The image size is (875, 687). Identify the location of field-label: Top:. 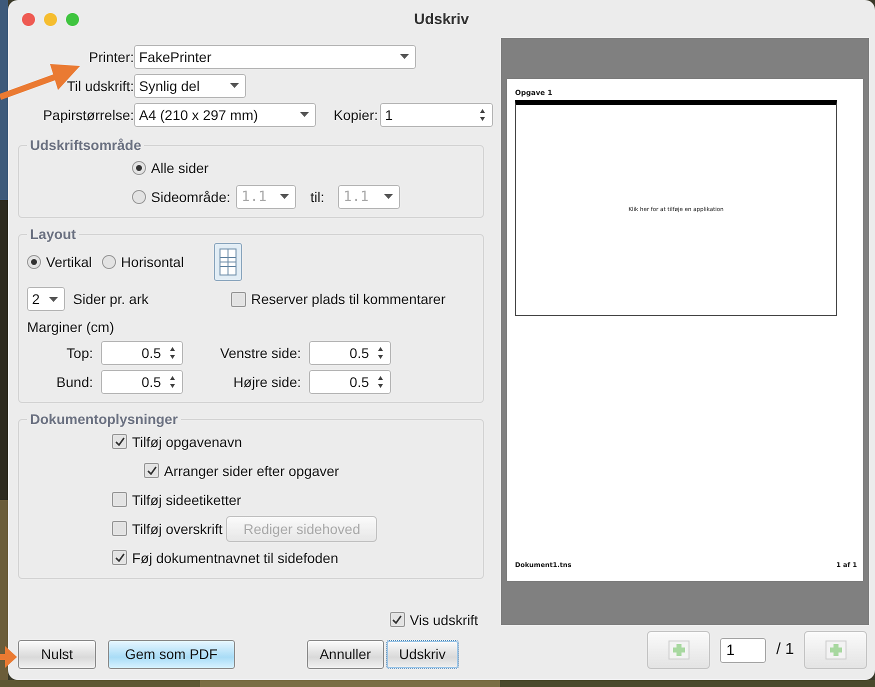
(79, 352).